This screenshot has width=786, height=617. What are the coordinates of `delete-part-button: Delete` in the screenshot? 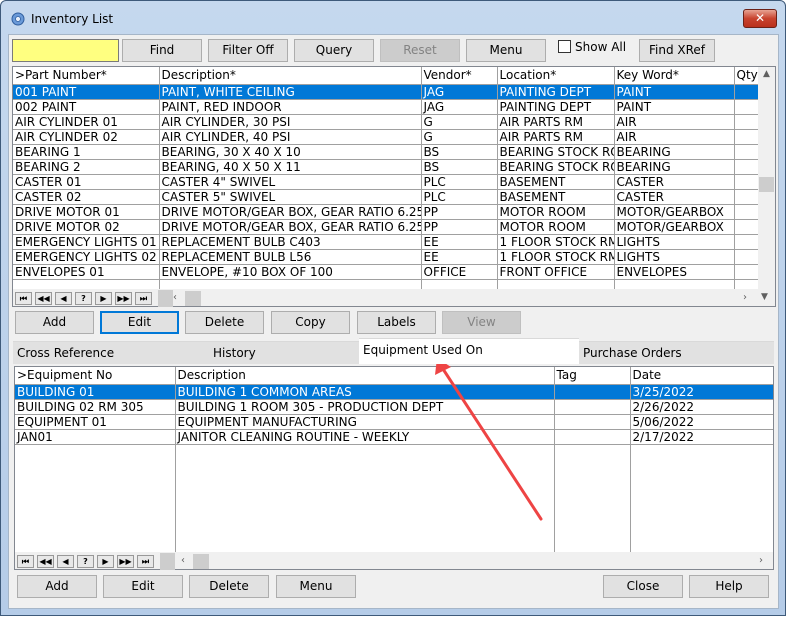 It's located at (224, 322).